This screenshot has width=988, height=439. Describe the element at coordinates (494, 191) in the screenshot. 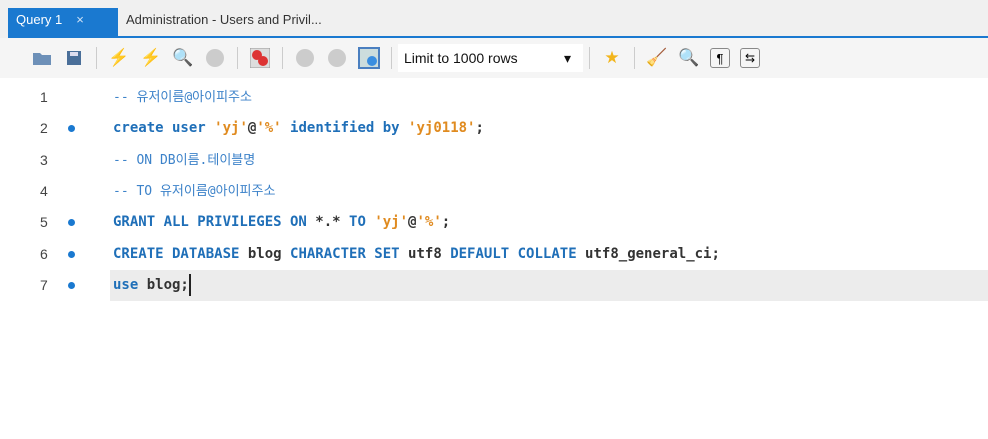

I see `code-line: 4 -- TO 유저이름@아이피주소` at that location.